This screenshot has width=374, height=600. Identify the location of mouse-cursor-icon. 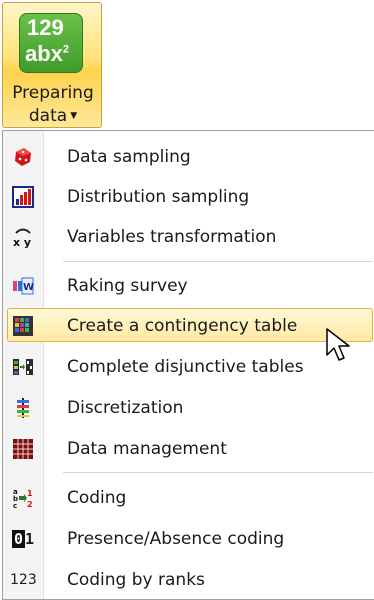
(338, 344).